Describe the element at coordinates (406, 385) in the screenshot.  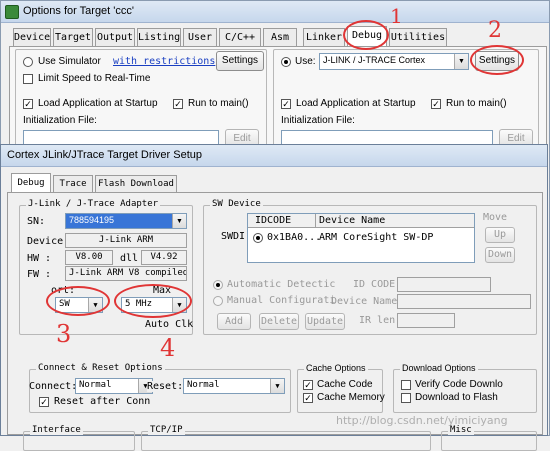
I see `verify-code-checkbox` at that location.